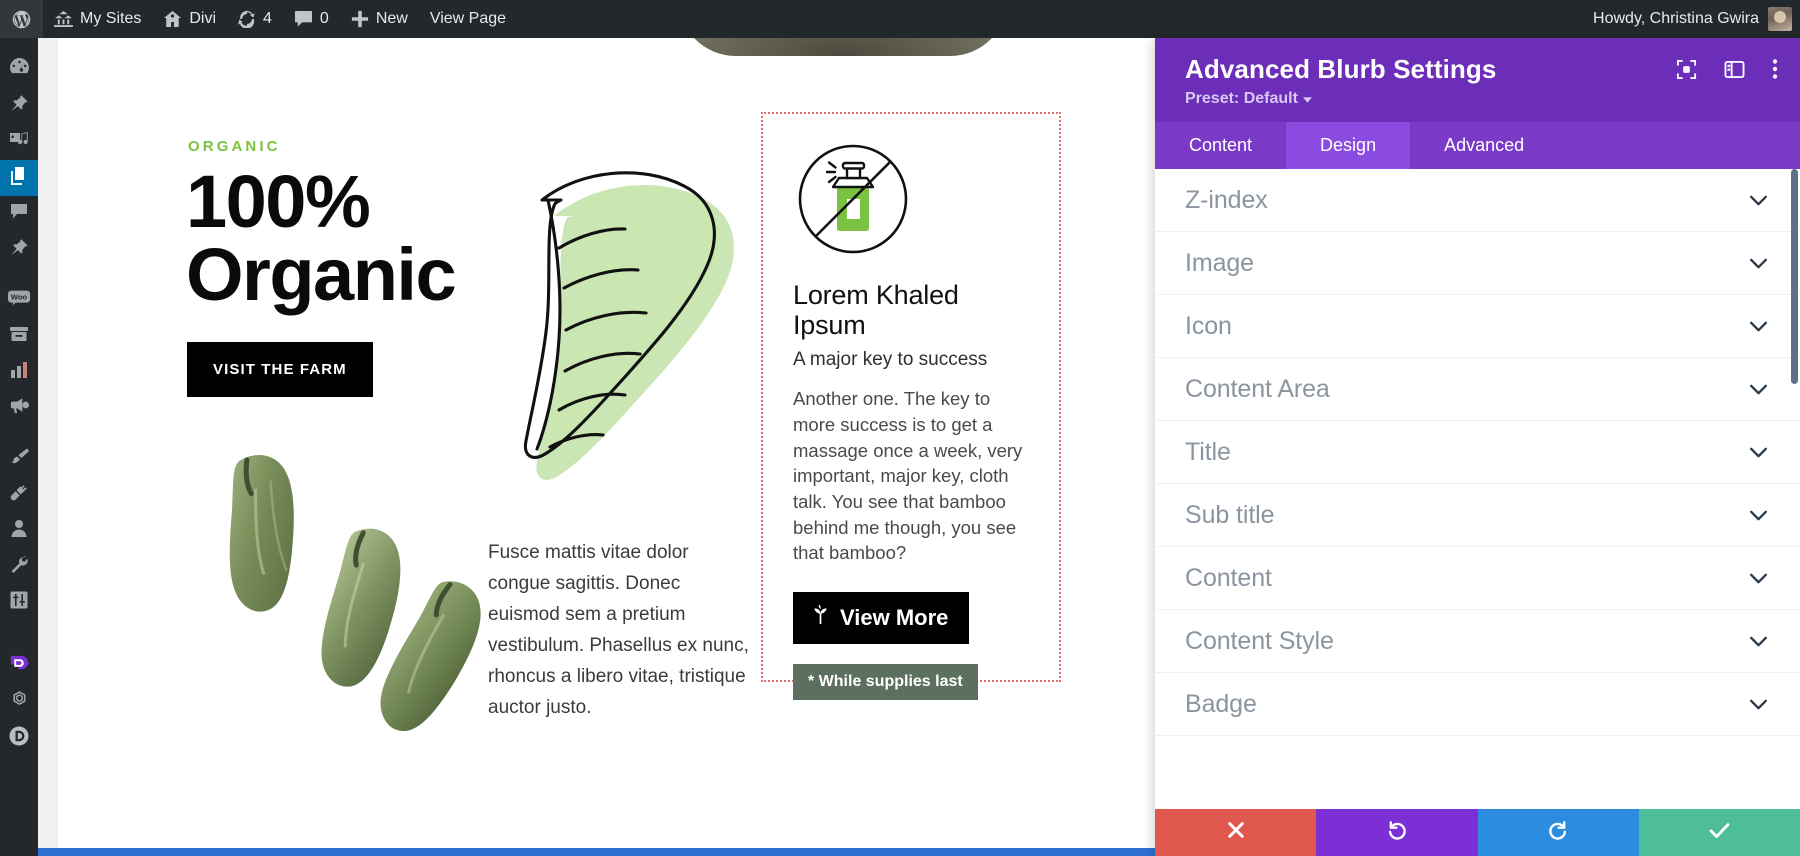  What do you see at coordinates (1259, 640) in the screenshot?
I see `accordion-label: Content Style` at bounding box center [1259, 640].